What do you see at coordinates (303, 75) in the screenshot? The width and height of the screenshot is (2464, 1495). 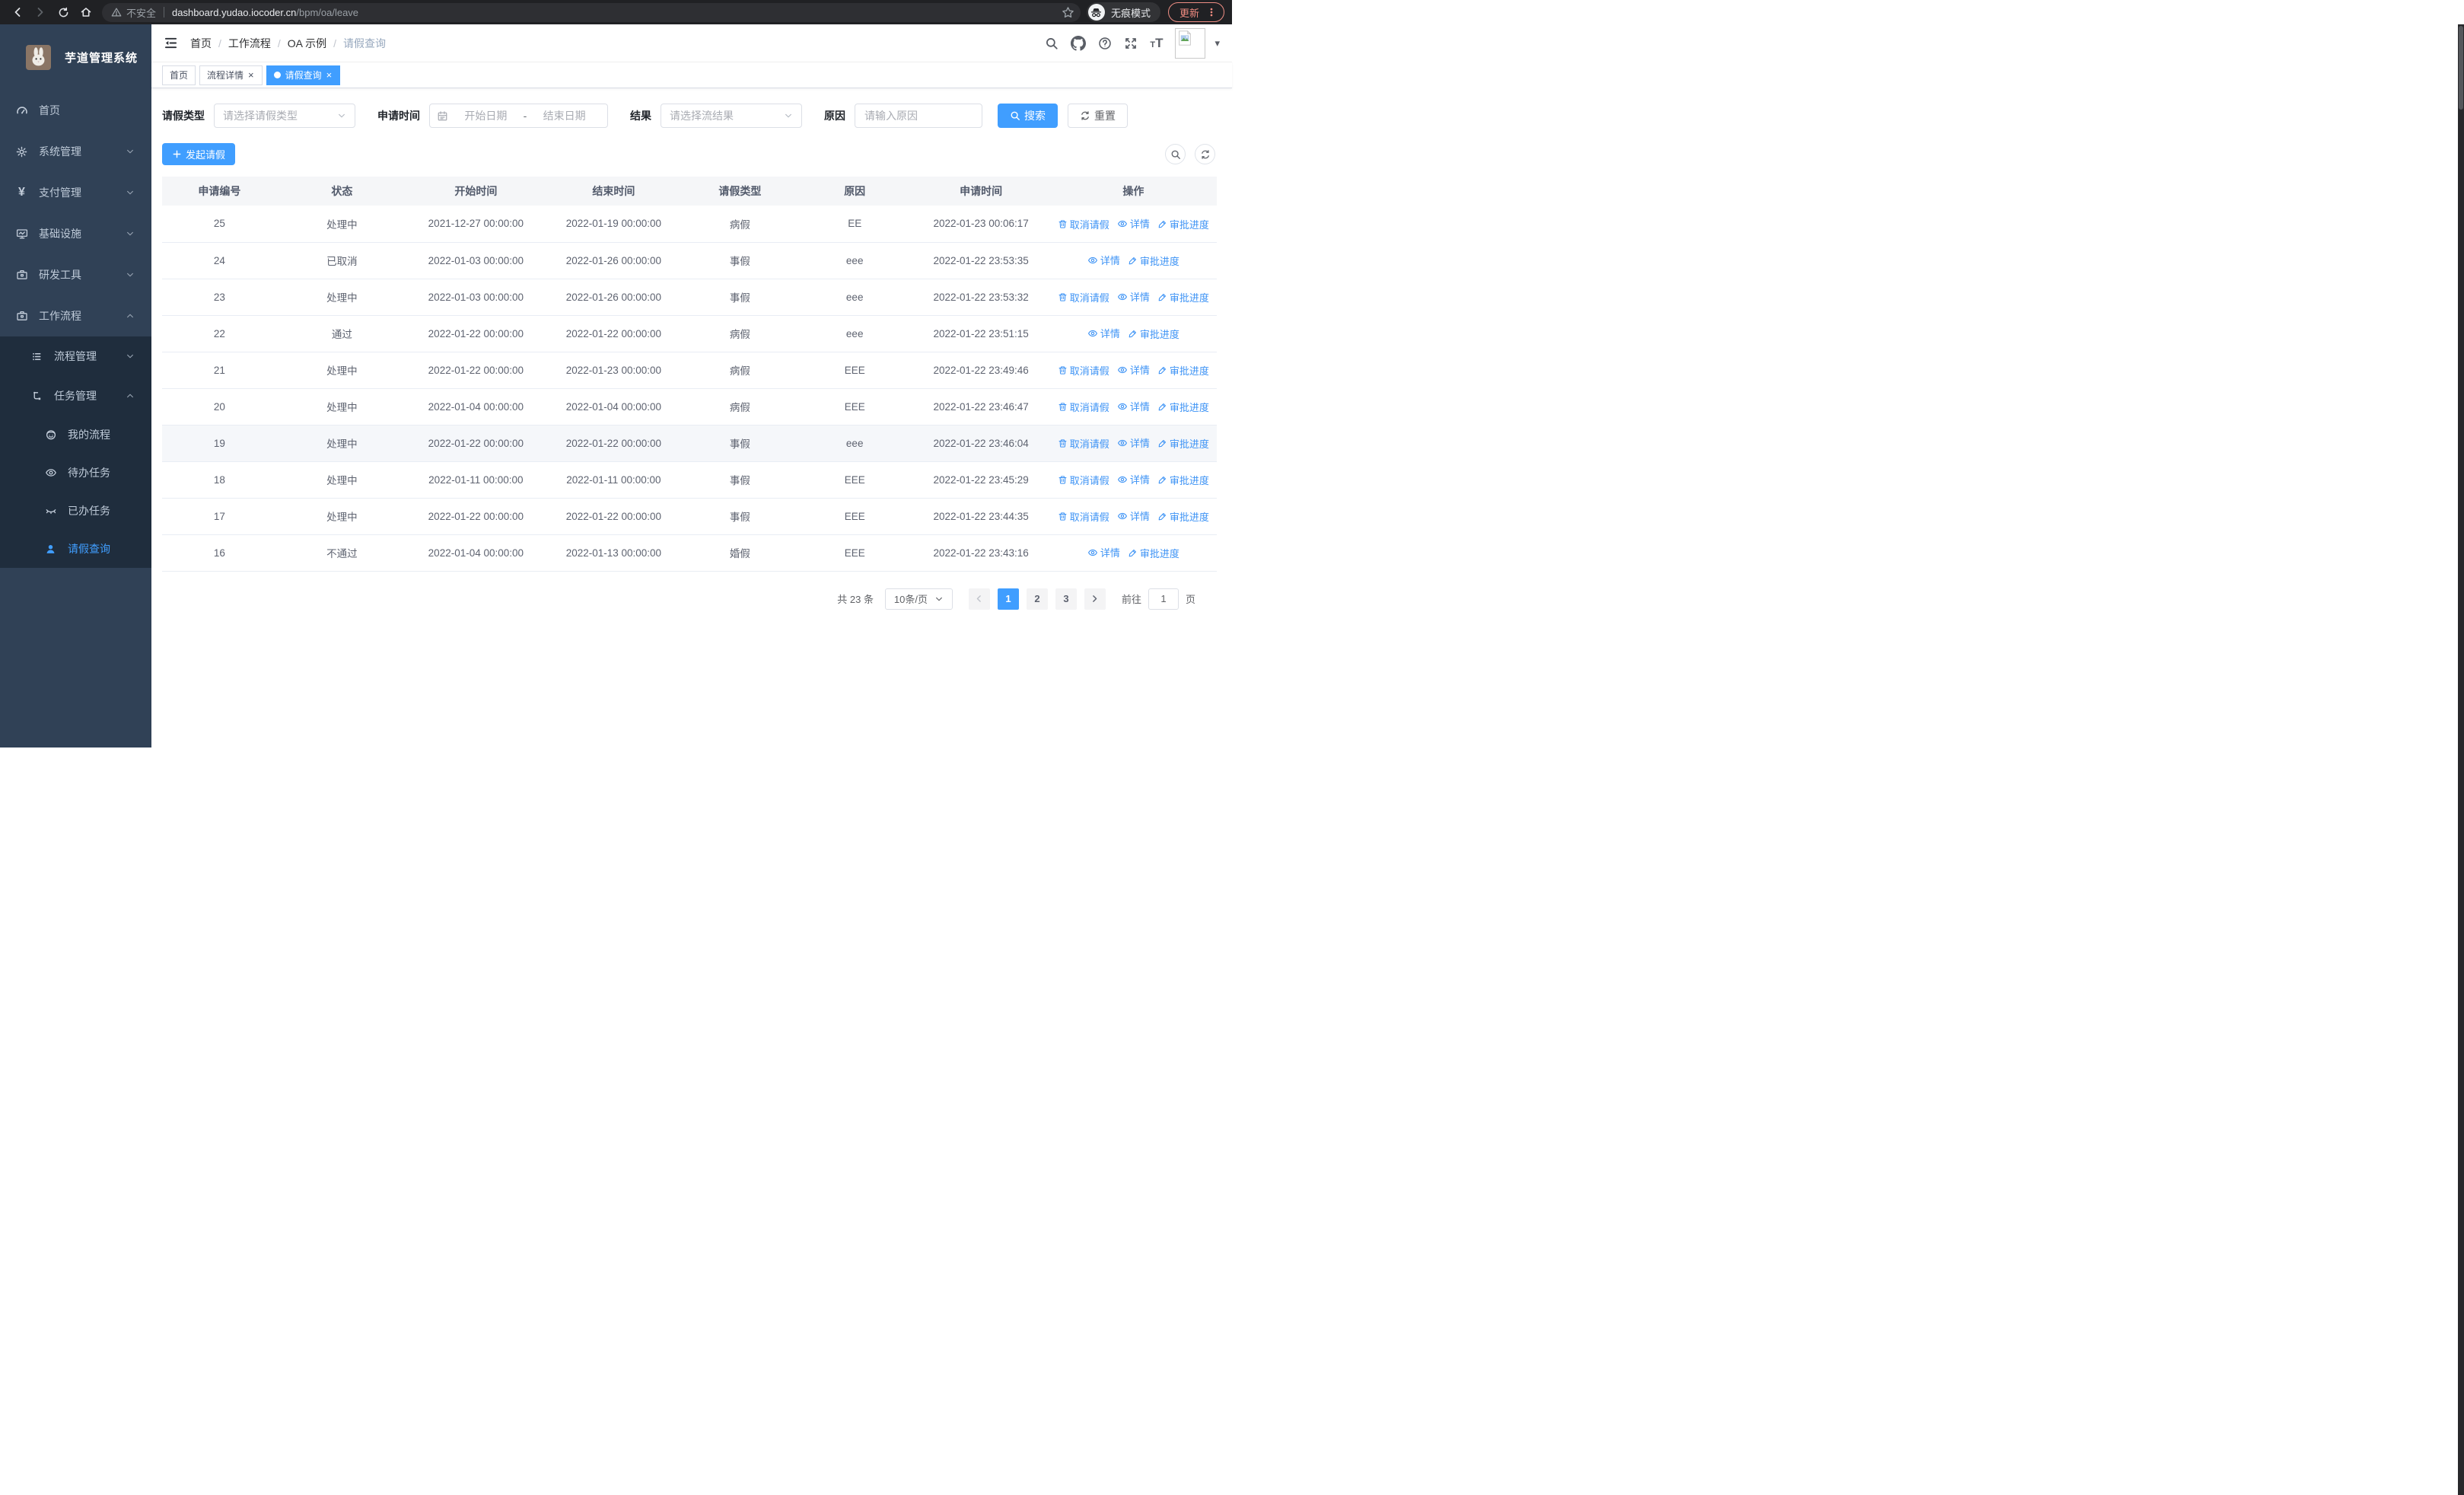 I see `tab-请假查询: 请假查询 ×` at bounding box center [303, 75].